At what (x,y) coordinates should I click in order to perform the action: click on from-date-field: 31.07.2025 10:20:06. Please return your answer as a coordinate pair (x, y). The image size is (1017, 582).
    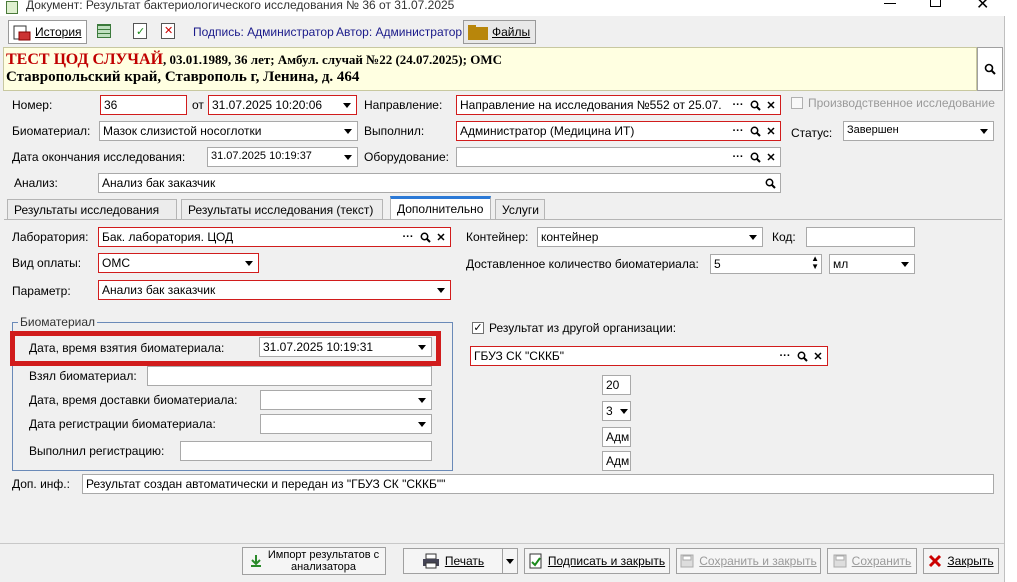
    Looking at the image, I should click on (282, 105).